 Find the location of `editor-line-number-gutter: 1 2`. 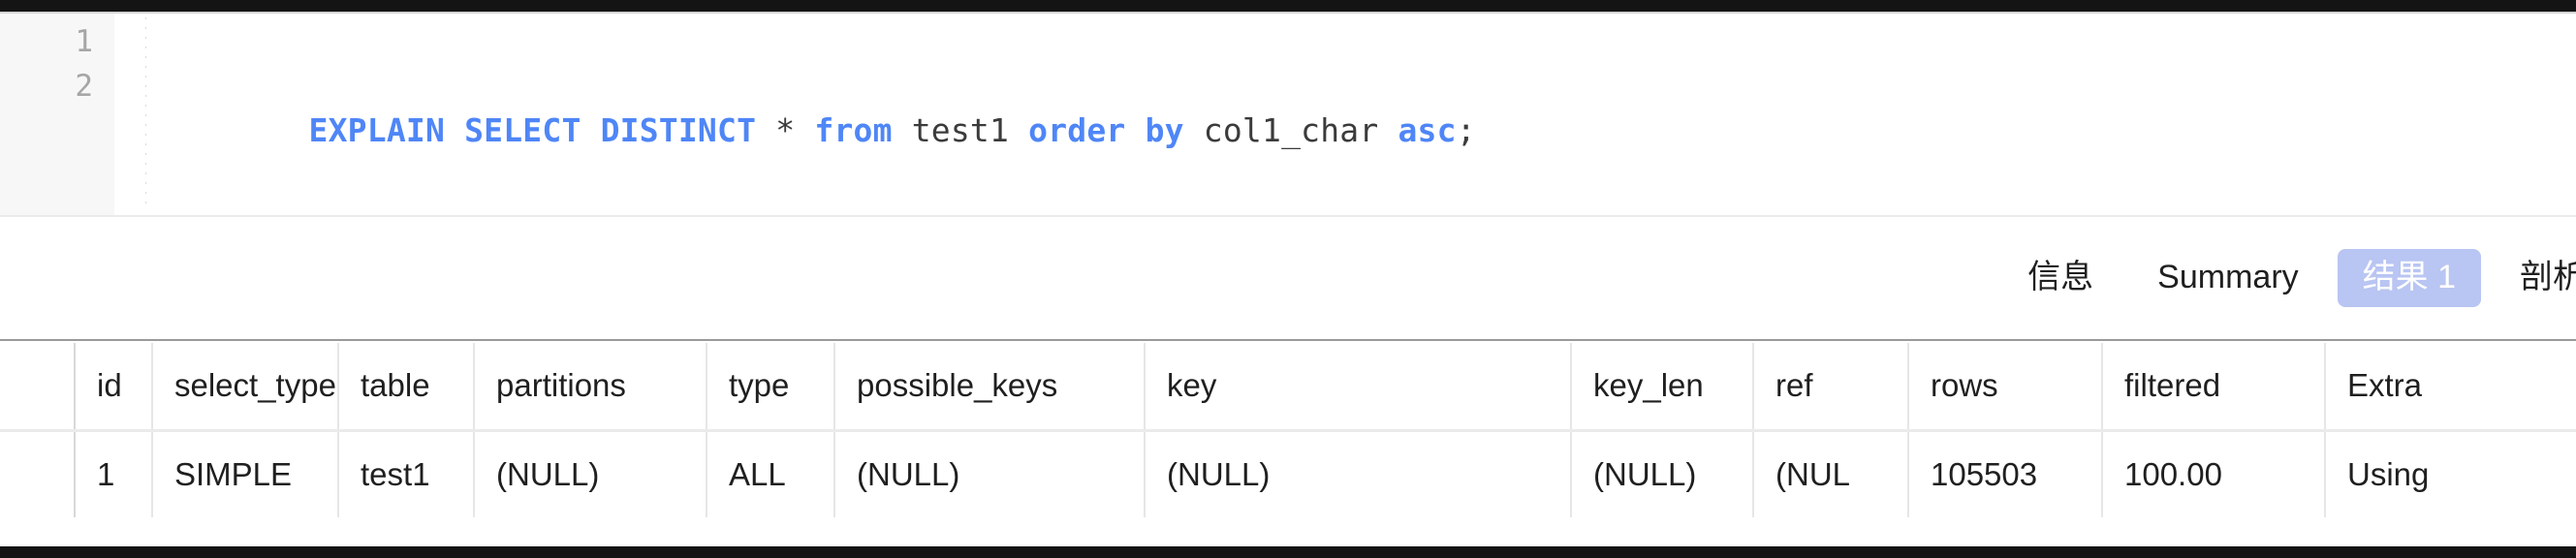

editor-line-number-gutter: 1 2 is located at coordinates (57, 114).